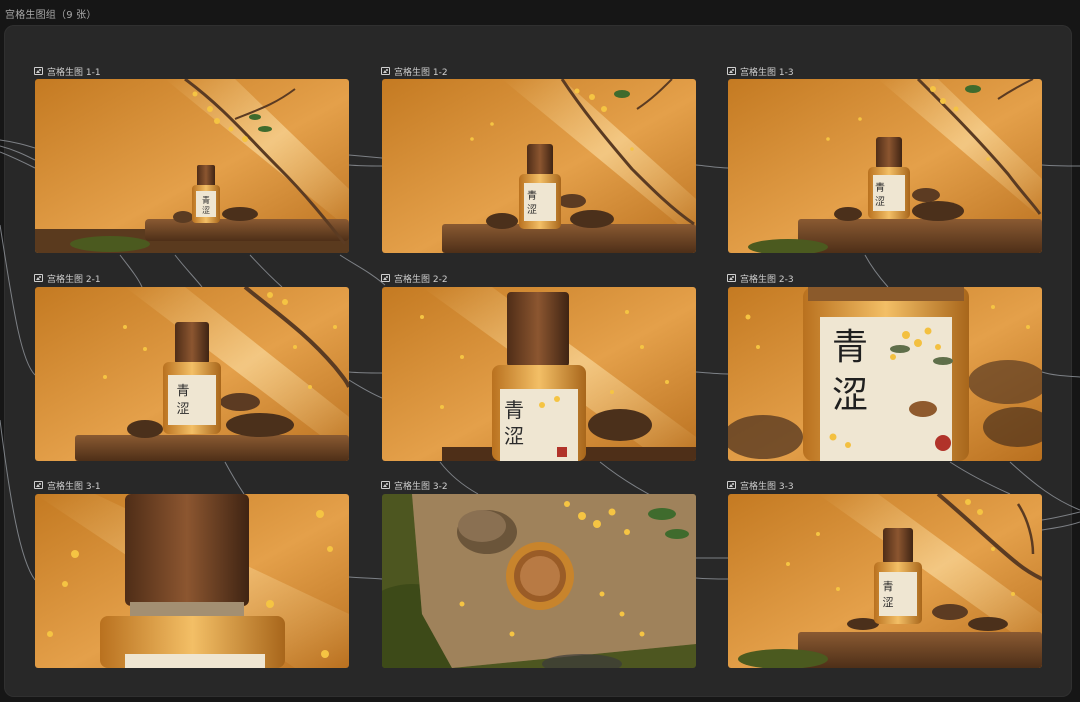  Describe the element at coordinates (760, 71) in the screenshot. I see `tile-label-1-3: 宫格生图 1-3` at that location.